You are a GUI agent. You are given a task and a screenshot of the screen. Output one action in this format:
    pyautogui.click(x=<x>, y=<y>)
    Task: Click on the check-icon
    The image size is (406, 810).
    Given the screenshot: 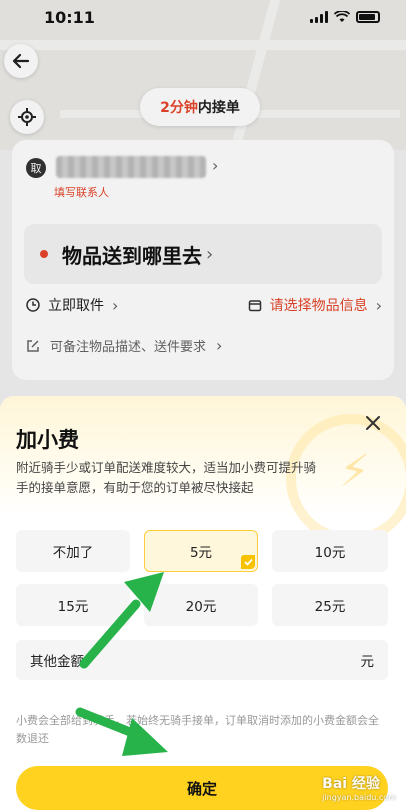 What is the action you would take?
    pyautogui.click(x=248, y=562)
    